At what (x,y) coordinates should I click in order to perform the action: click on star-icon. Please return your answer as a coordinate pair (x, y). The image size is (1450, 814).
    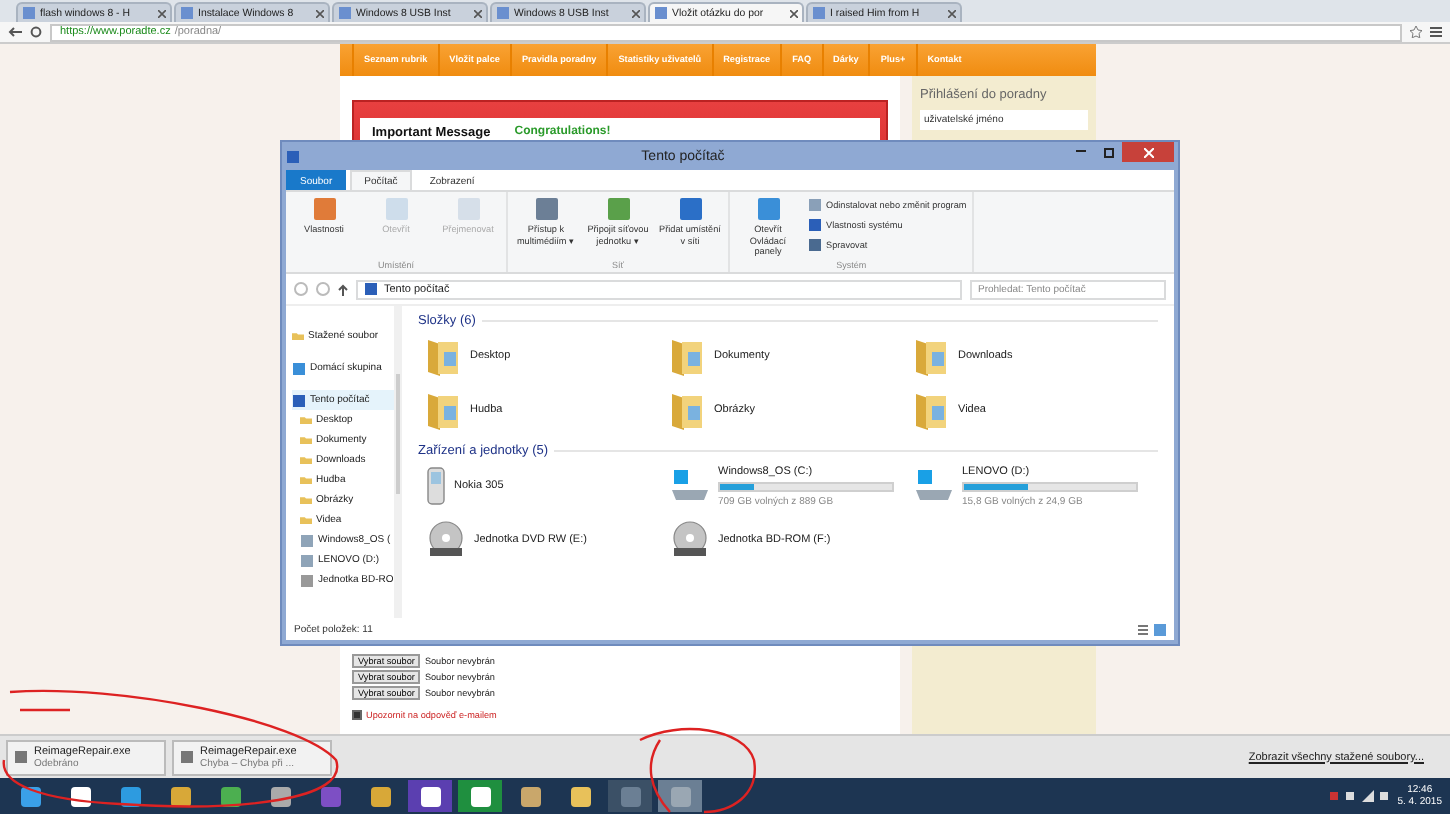
    Looking at the image, I should click on (1416, 32).